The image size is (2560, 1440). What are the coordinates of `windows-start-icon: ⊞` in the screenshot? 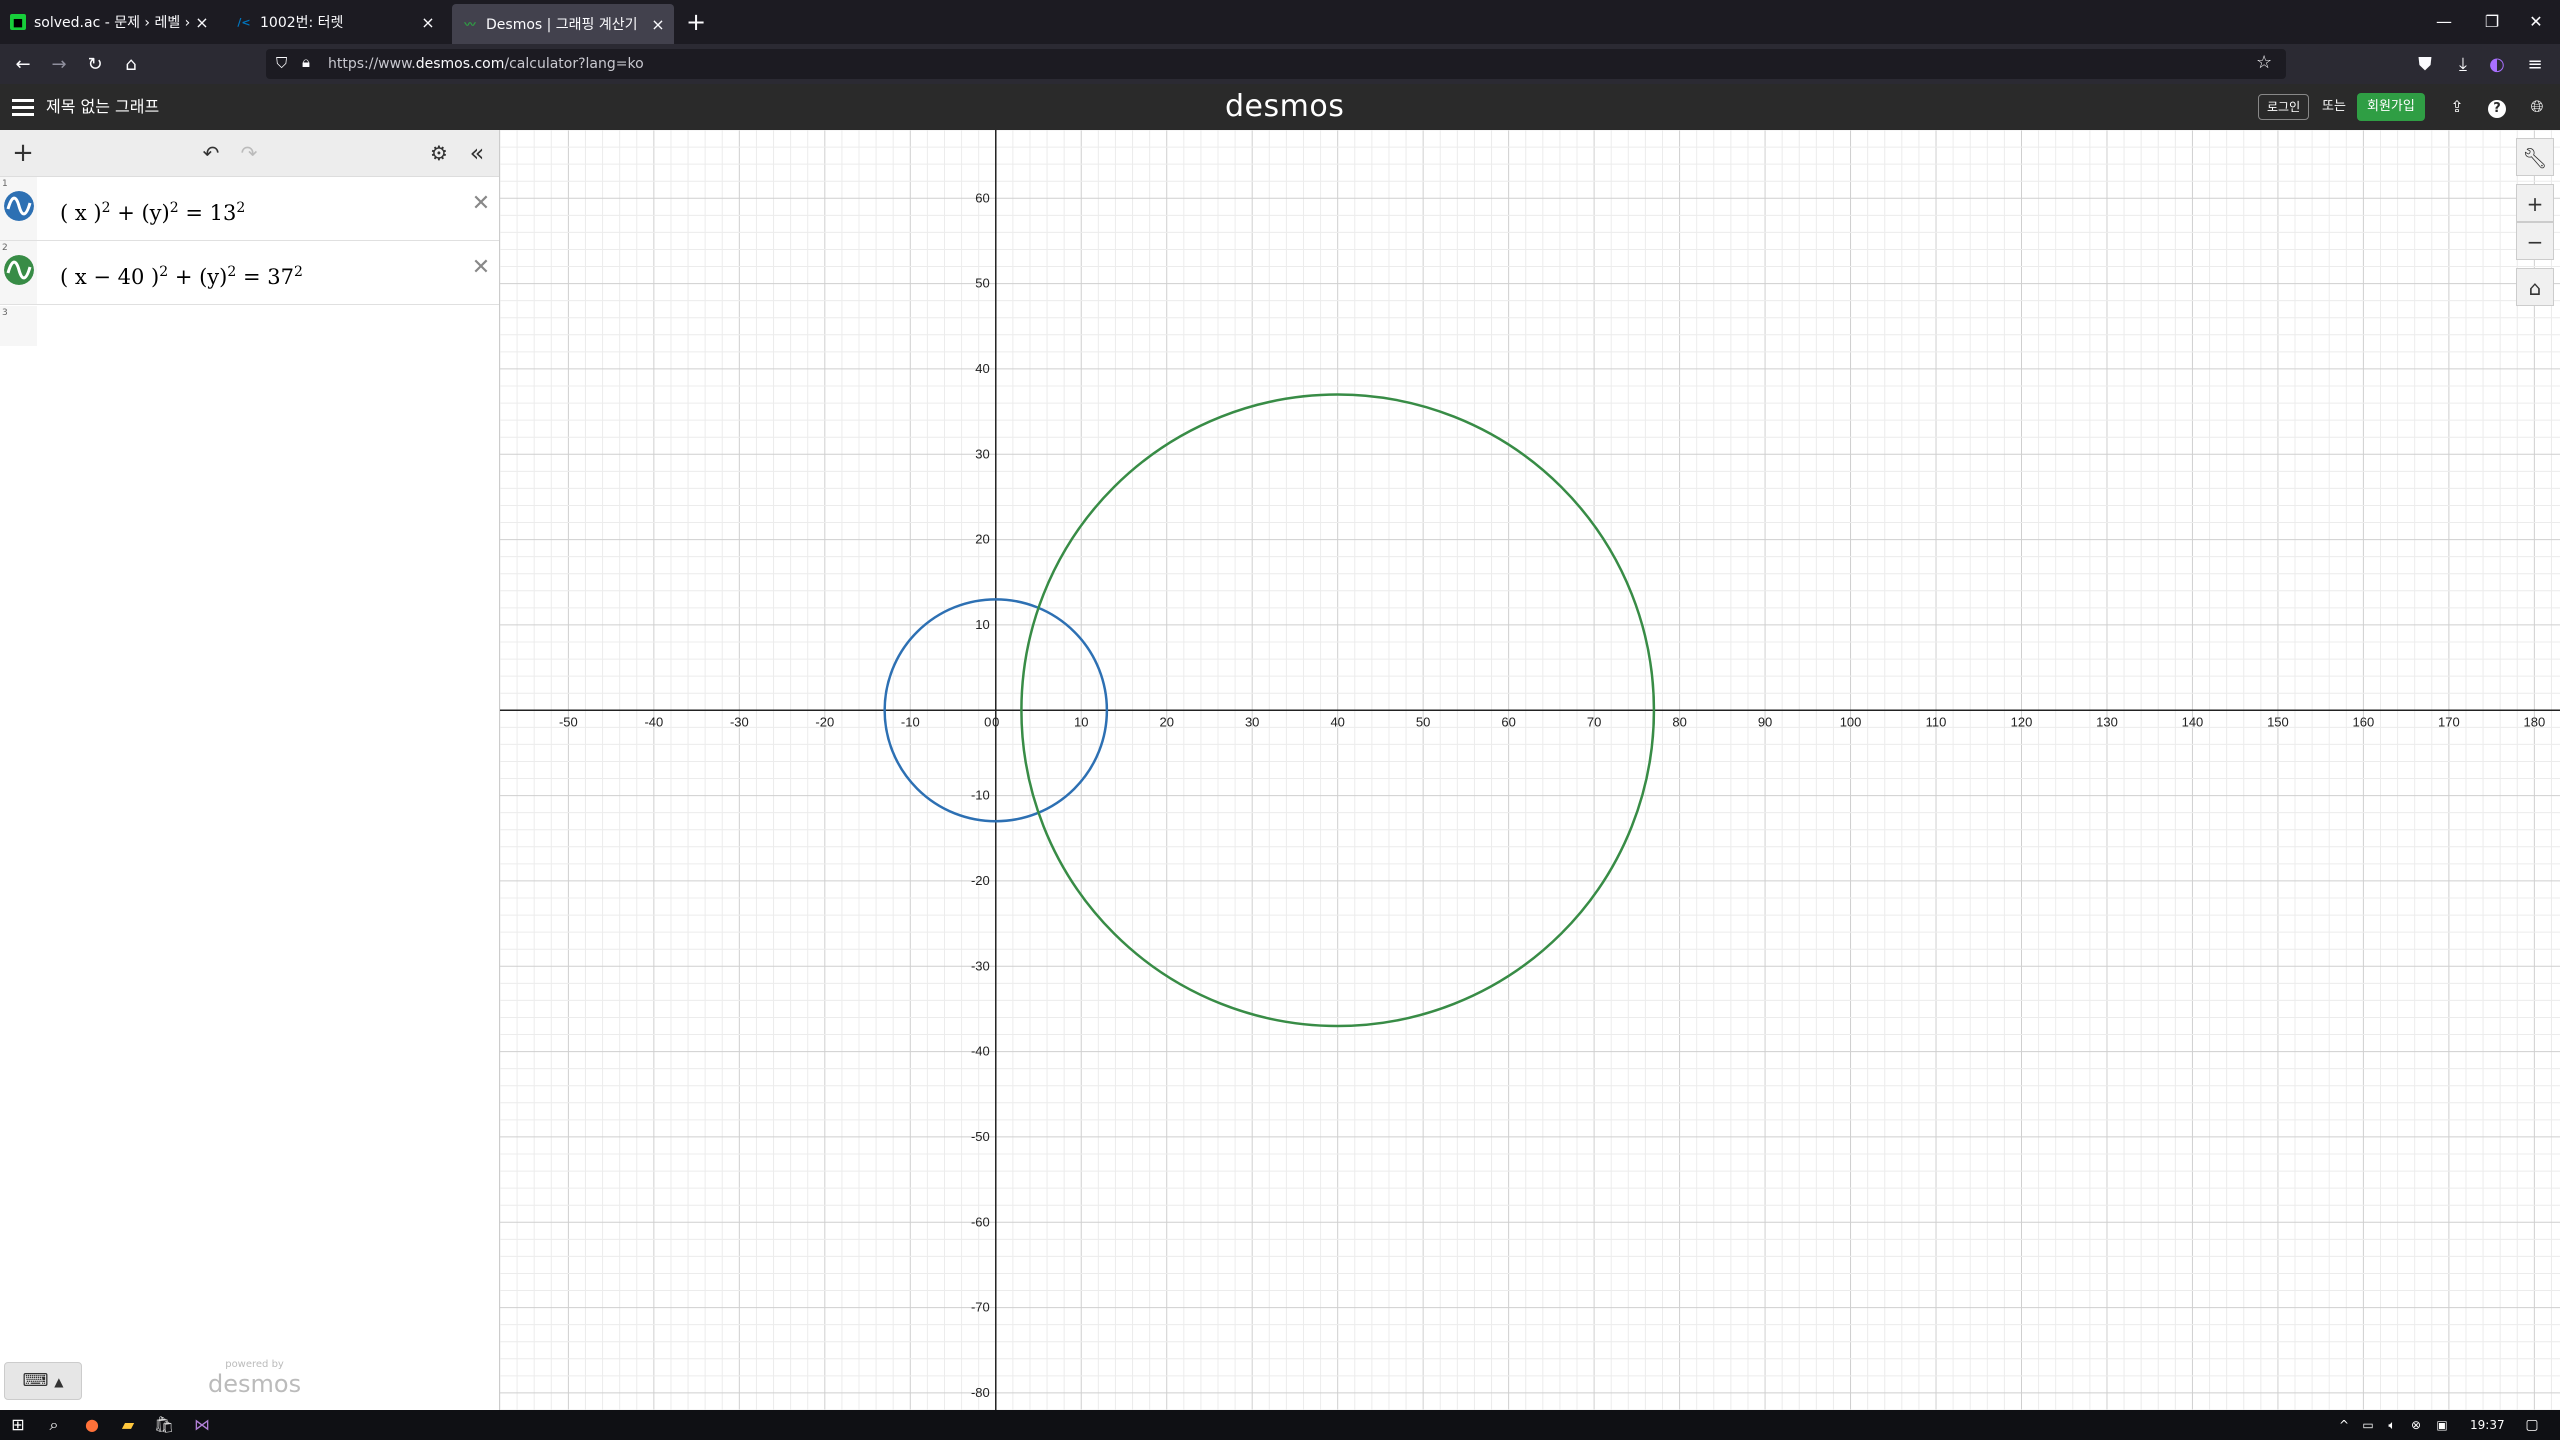 It's located at (18, 1425).